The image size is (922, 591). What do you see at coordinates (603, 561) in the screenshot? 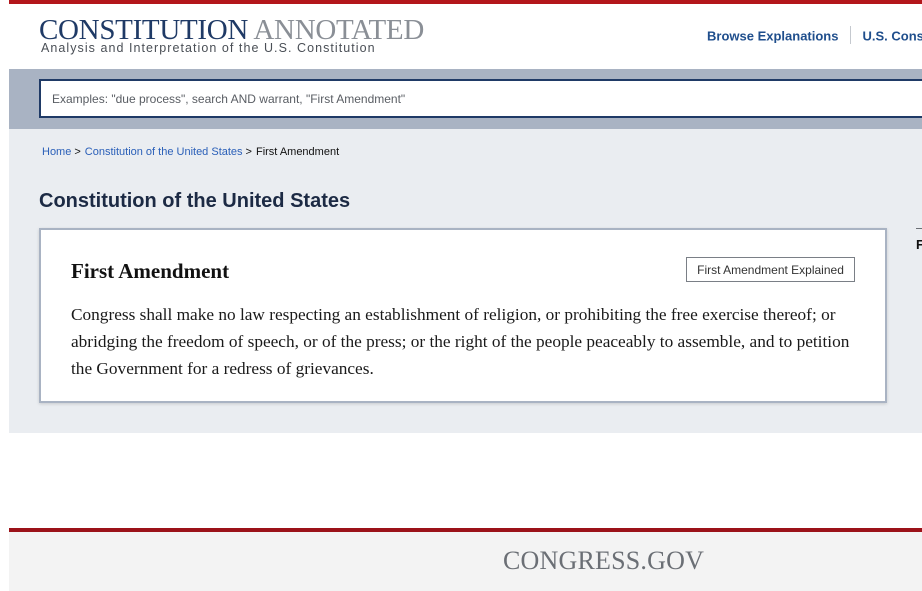
I see `congress-gov-logo: CONGRESS.GOV` at bounding box center [603, 561].